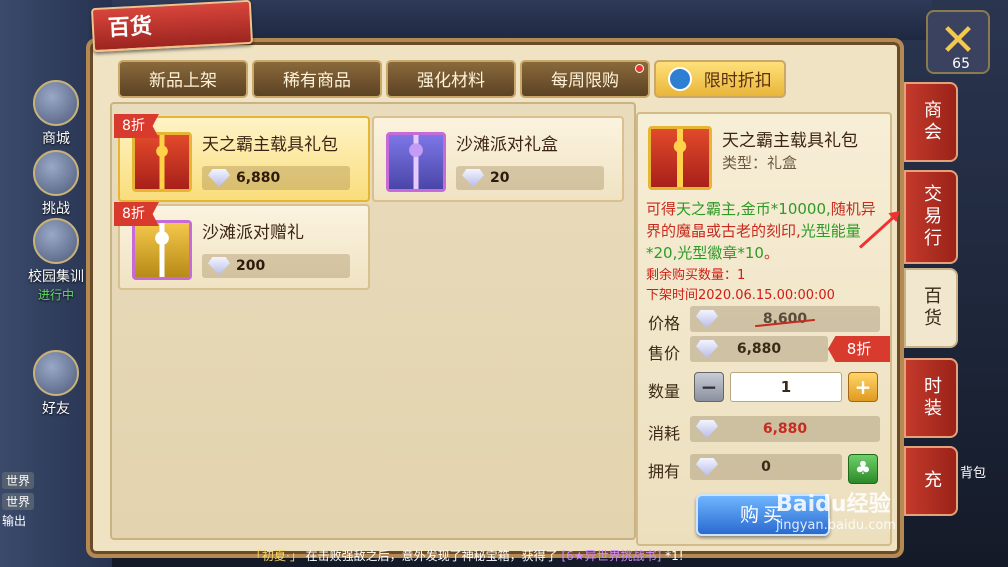 The image size is (1008, 567). I want to click on increase-button: +, so click(863, 387).